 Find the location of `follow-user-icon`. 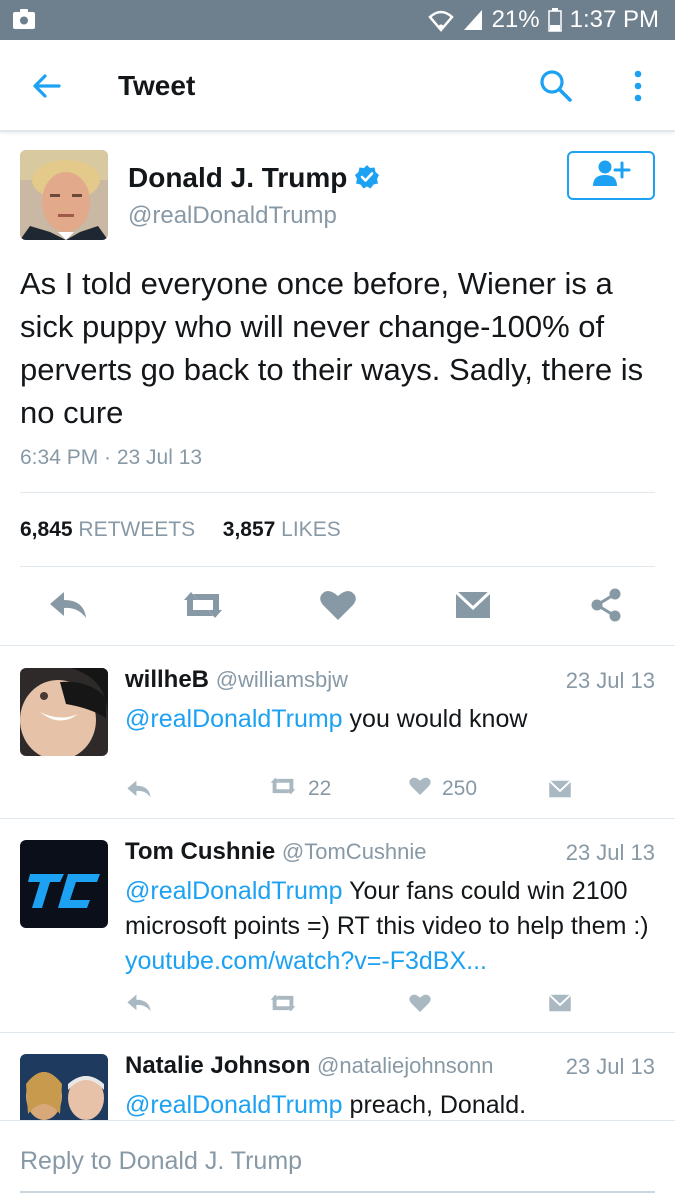

follow-user-icon is located at coordinates (611, 175).